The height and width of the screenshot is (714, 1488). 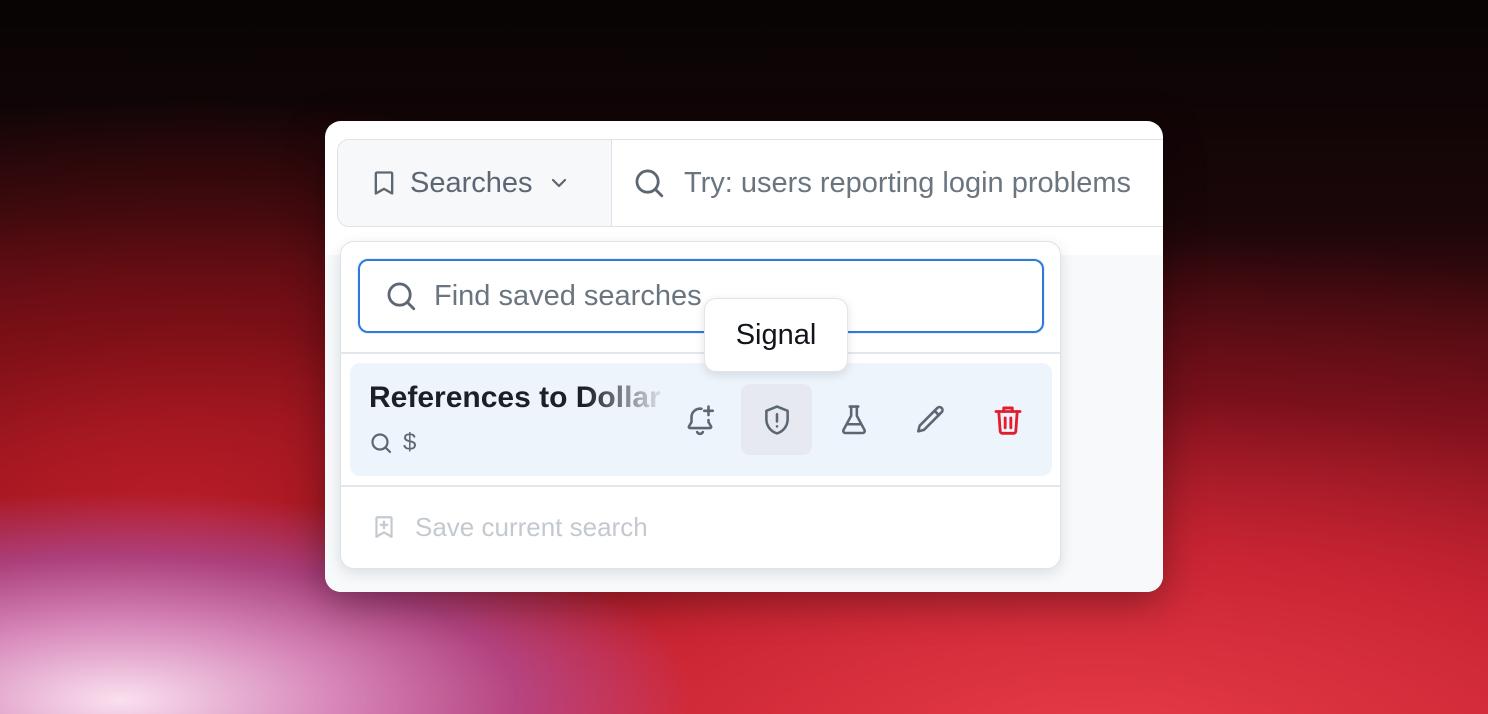 What do you see at coordinates (701, 296) in the screenshot?
I see `find-saved-searches-field` at bounding box center [701, 296].